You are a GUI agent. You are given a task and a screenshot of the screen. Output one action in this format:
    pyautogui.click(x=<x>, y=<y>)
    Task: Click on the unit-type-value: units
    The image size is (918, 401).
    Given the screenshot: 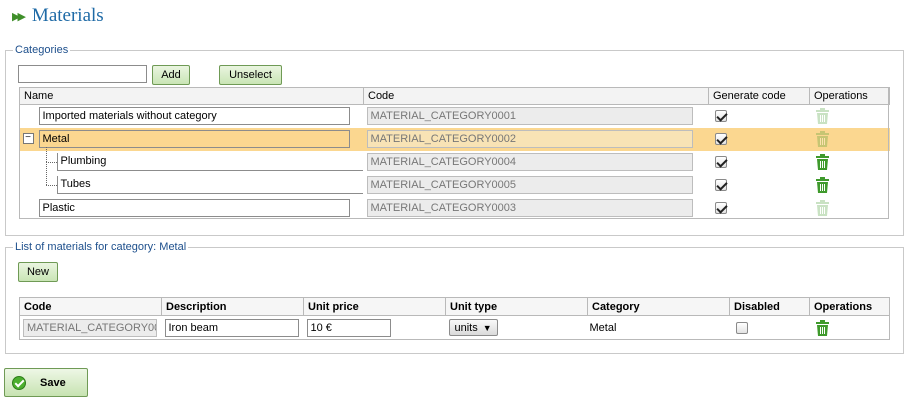 What is the action you would take?
    pyautogui.click(x=466, y=327)
    